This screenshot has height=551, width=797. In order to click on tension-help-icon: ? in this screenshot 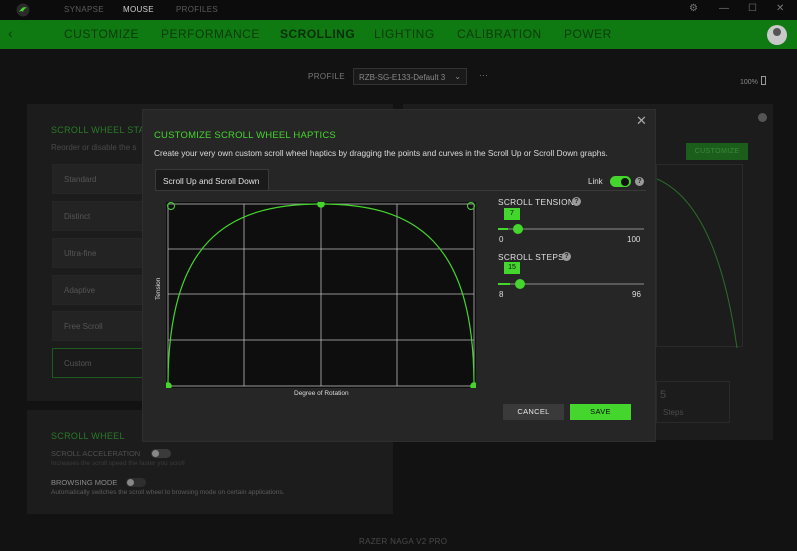, I will do `click(576, 201)`.